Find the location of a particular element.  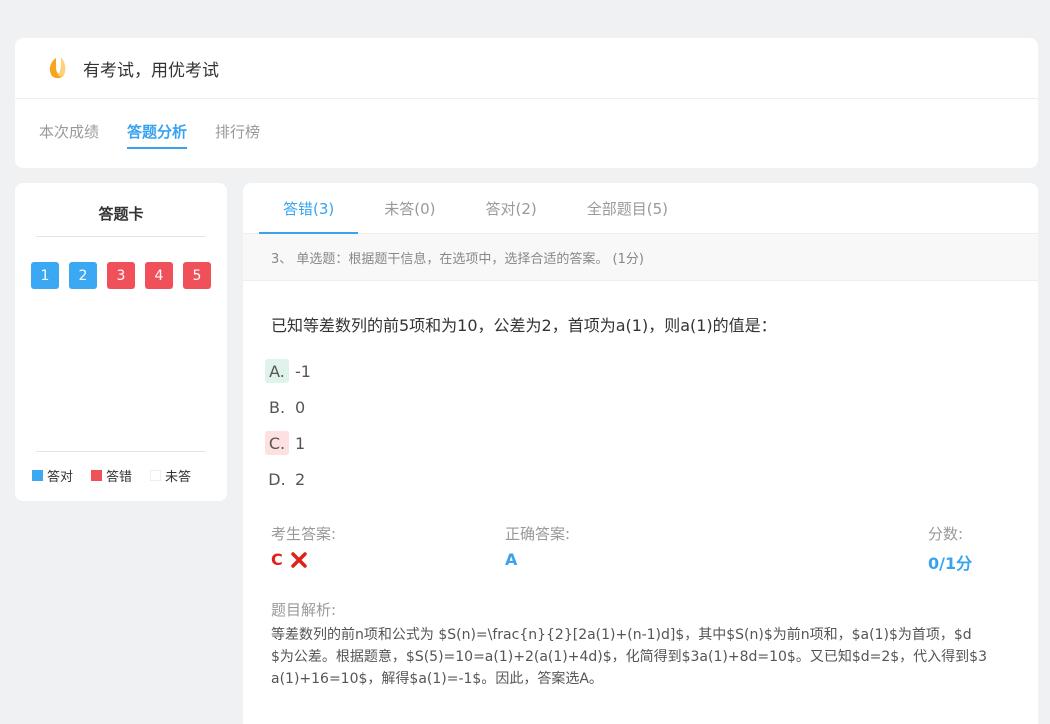

legend-label: 未答 is located at coordinates (178, 477).